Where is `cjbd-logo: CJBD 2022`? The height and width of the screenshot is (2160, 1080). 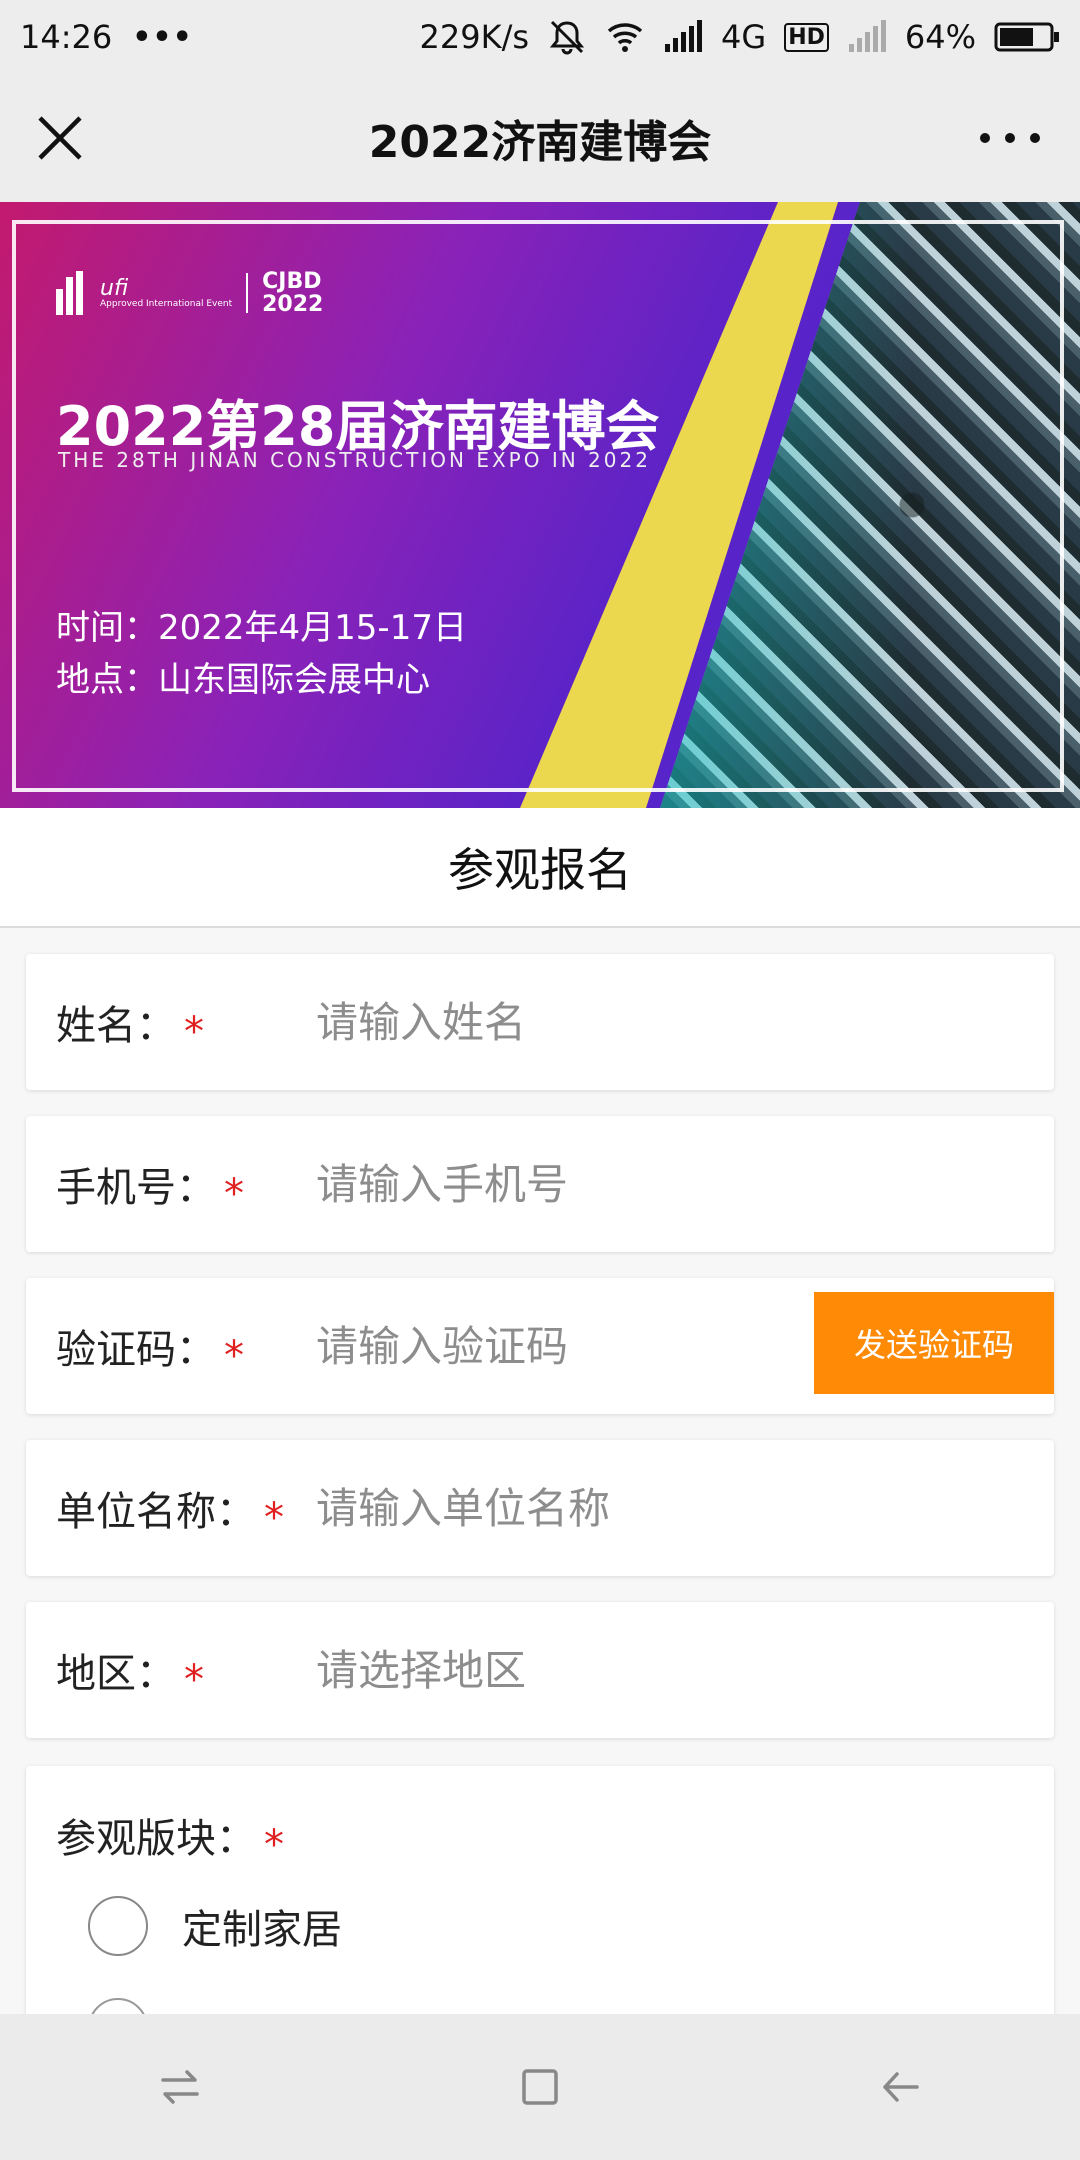 cjbd-logo: CJBD 2022 is located at coordinates (293, 293).